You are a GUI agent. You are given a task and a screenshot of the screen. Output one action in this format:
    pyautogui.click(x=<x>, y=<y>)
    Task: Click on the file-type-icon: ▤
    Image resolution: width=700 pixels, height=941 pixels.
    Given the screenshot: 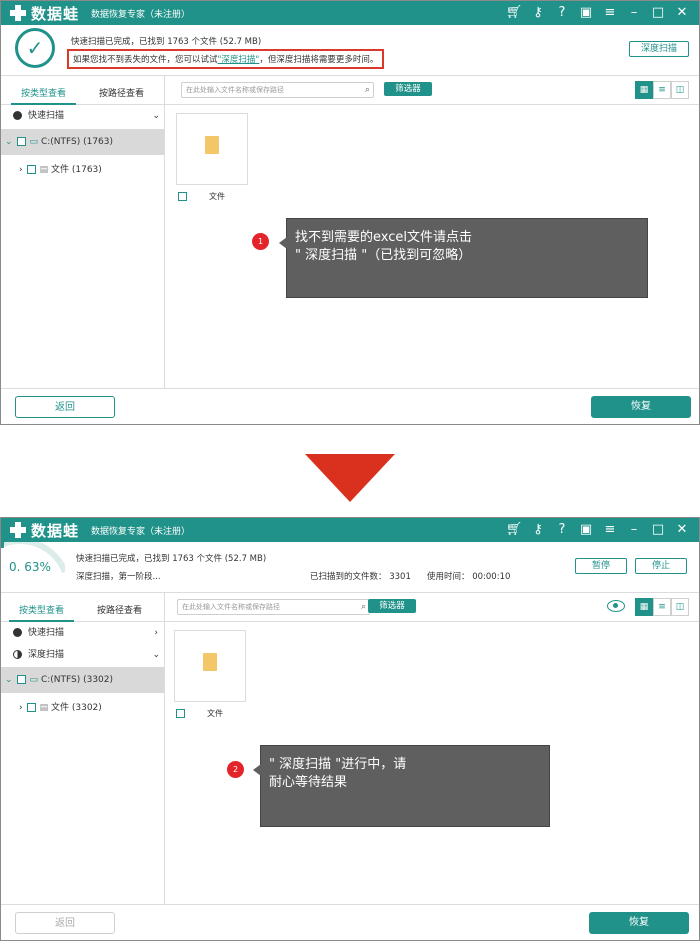 What is the action you would take?
    pyautogui.click(x=44, y=170)
    